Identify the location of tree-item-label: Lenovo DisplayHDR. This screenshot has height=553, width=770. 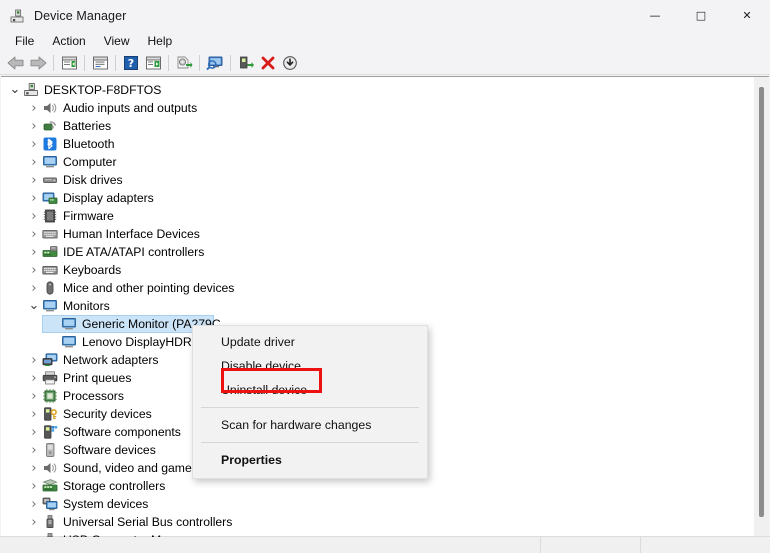
(137, 342).